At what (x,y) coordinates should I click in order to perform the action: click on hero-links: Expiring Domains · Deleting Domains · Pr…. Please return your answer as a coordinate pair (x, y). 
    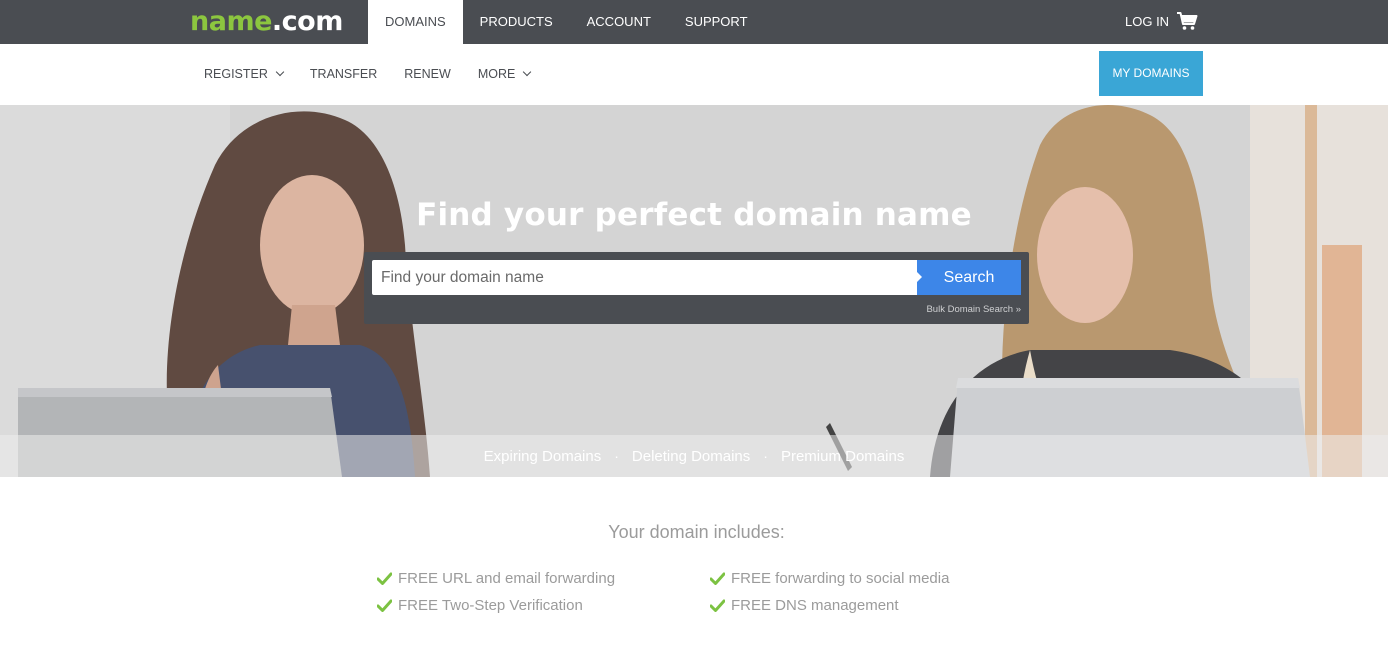
    Looking at the image, I should click on (694, 456).